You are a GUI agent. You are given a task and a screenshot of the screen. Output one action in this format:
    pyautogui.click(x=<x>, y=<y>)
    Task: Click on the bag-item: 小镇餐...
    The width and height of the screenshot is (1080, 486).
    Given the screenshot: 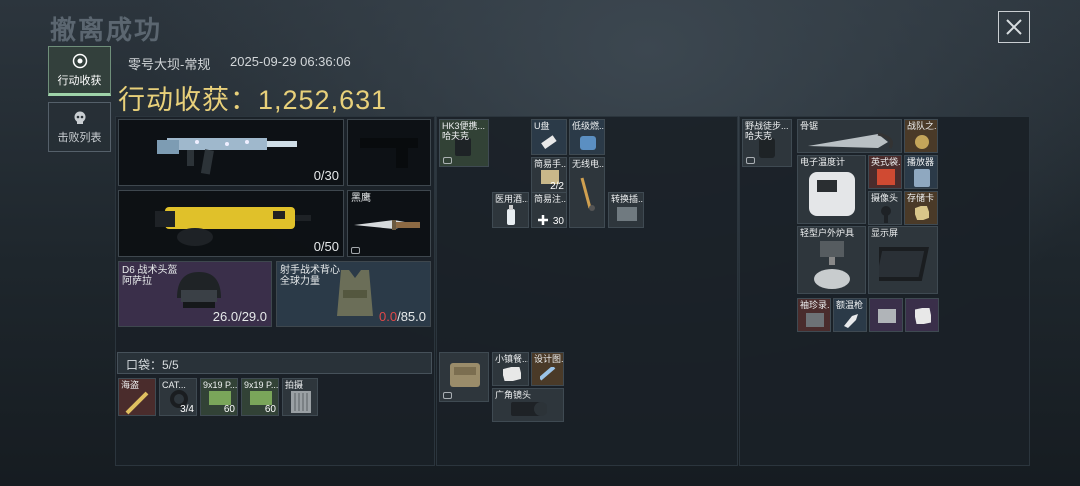 What is the action you would take?
    pyautogui.click(x=510, y=369)
    